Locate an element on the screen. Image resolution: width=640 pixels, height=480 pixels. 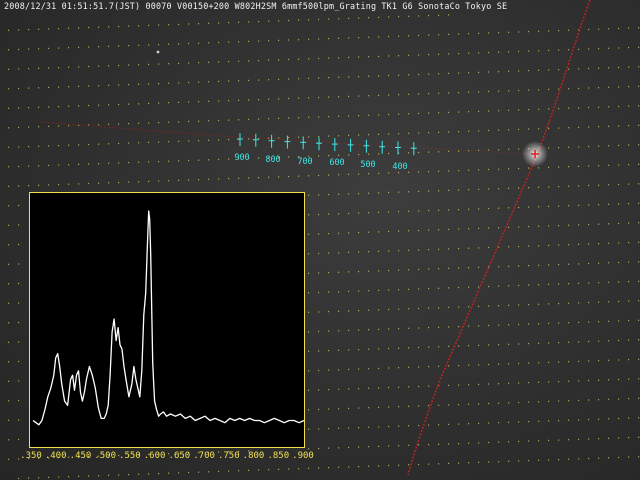
calibration-label: 600 is located at coordinates (337, 163).